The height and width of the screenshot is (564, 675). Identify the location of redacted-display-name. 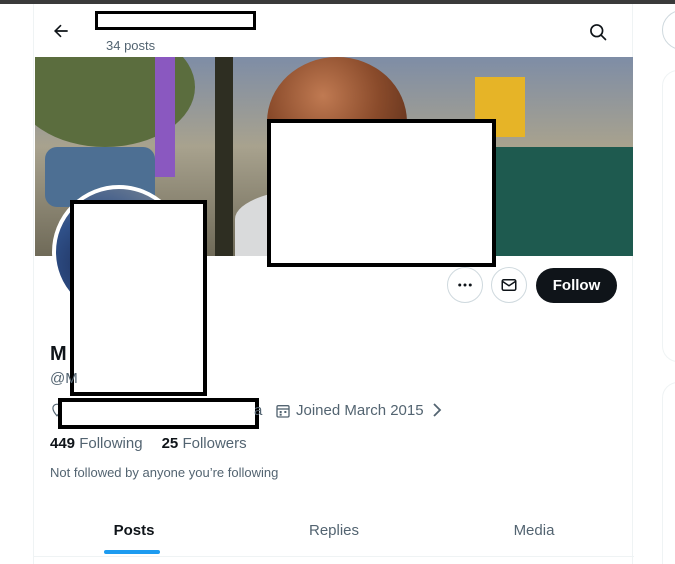
(175, 20).